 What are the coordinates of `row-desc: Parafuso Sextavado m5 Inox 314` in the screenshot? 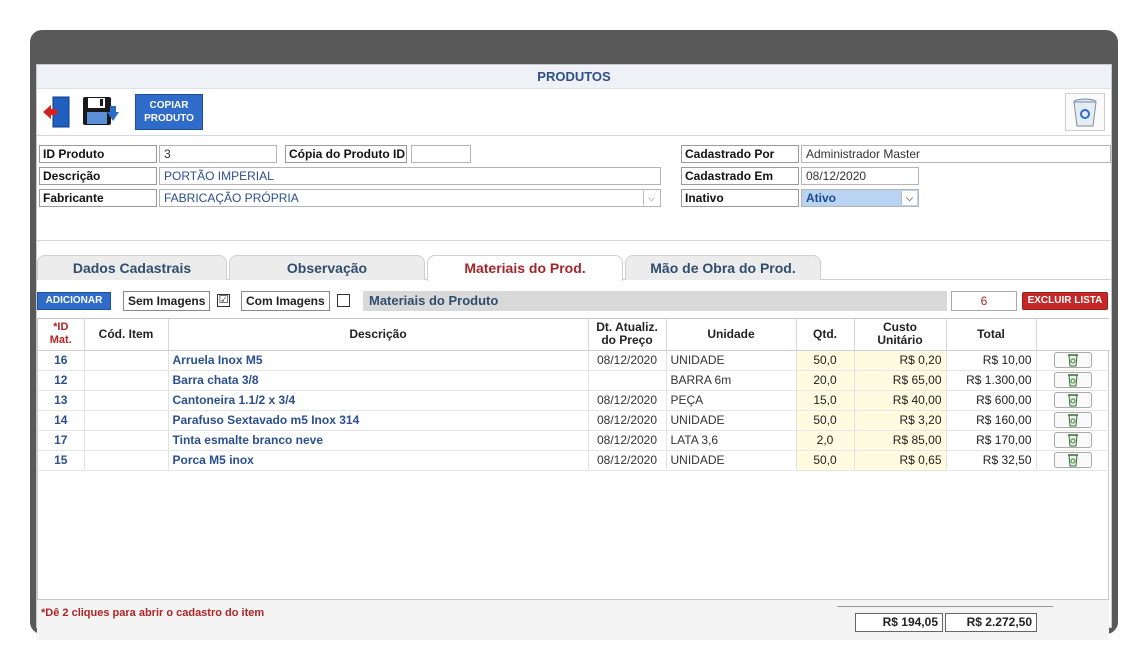 It's located at (378, 420).